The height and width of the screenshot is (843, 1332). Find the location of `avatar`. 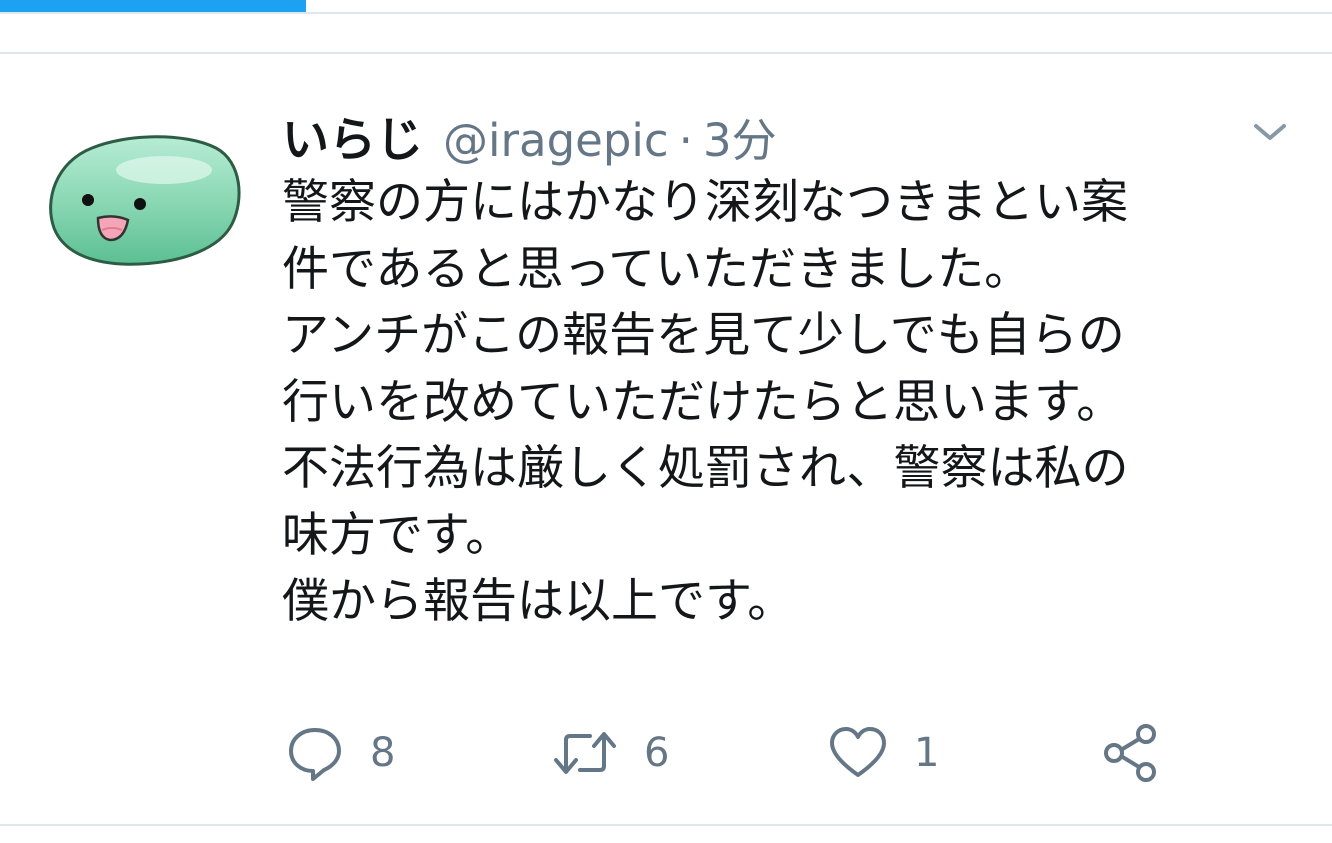

avatar is located at coordinates (144, 200).